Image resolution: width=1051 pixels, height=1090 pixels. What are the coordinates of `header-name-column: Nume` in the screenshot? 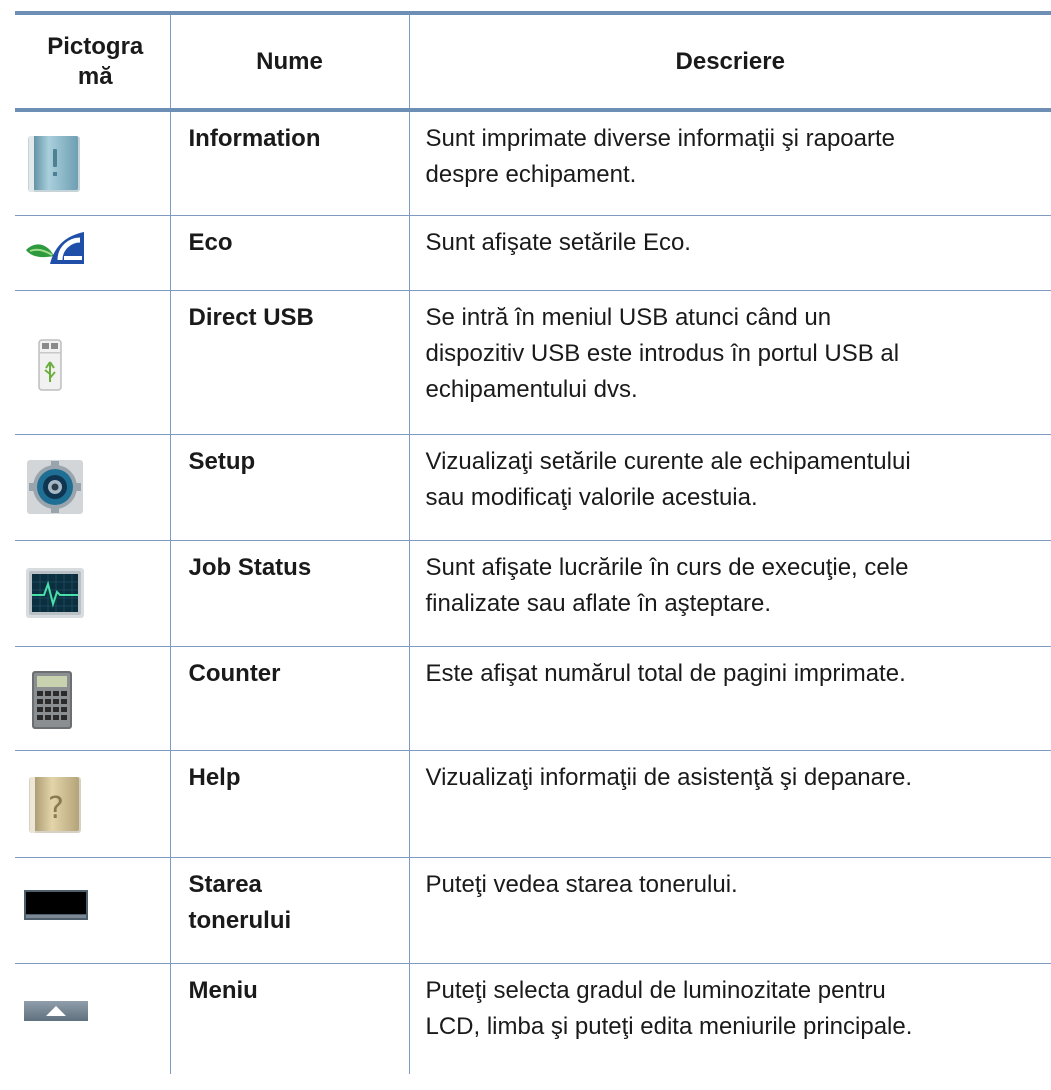 It's located at (289, 61).